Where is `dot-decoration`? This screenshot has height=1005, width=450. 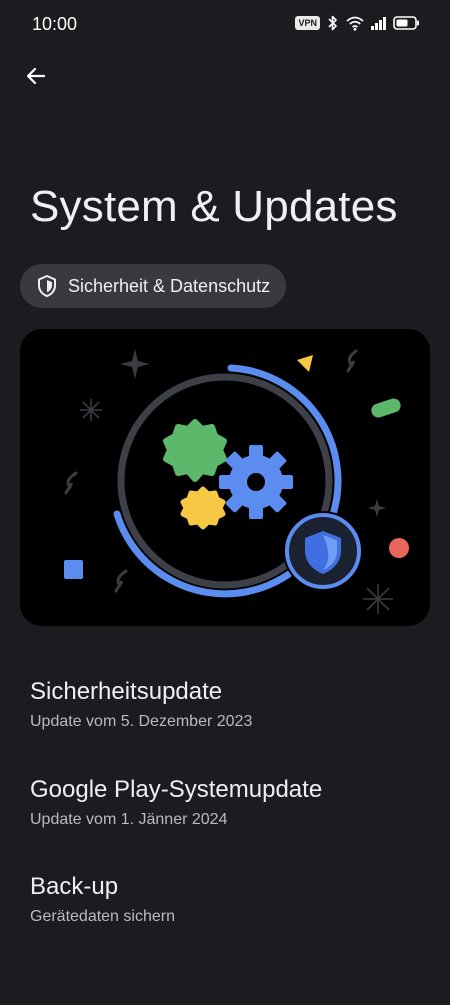 dot-decoration is located at coordinates (399, 548).